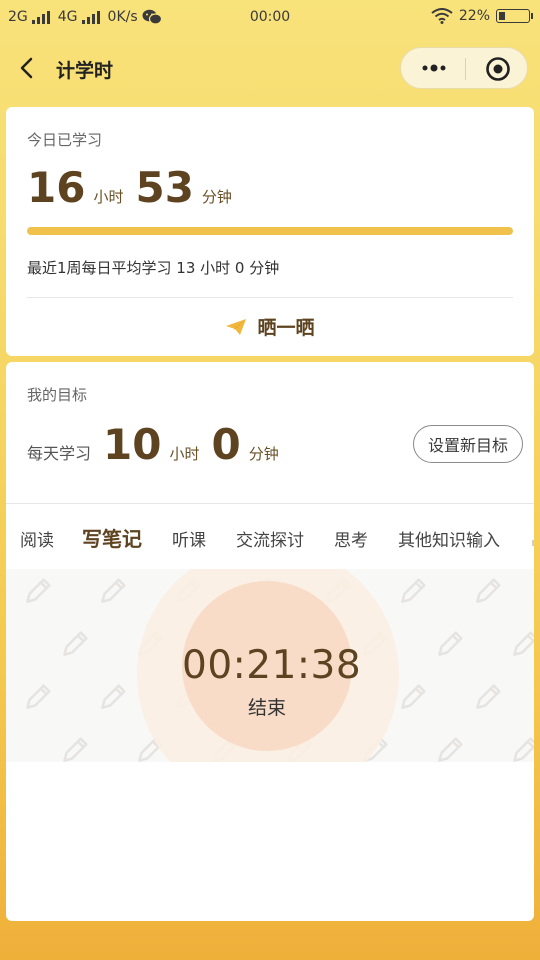 Image resolution: width=540 pixels, height=960 pixels. Describe the element at coordinates (468, 444) in the screenshot. I see `set-new-goal-button: 设置新目标` at that location.